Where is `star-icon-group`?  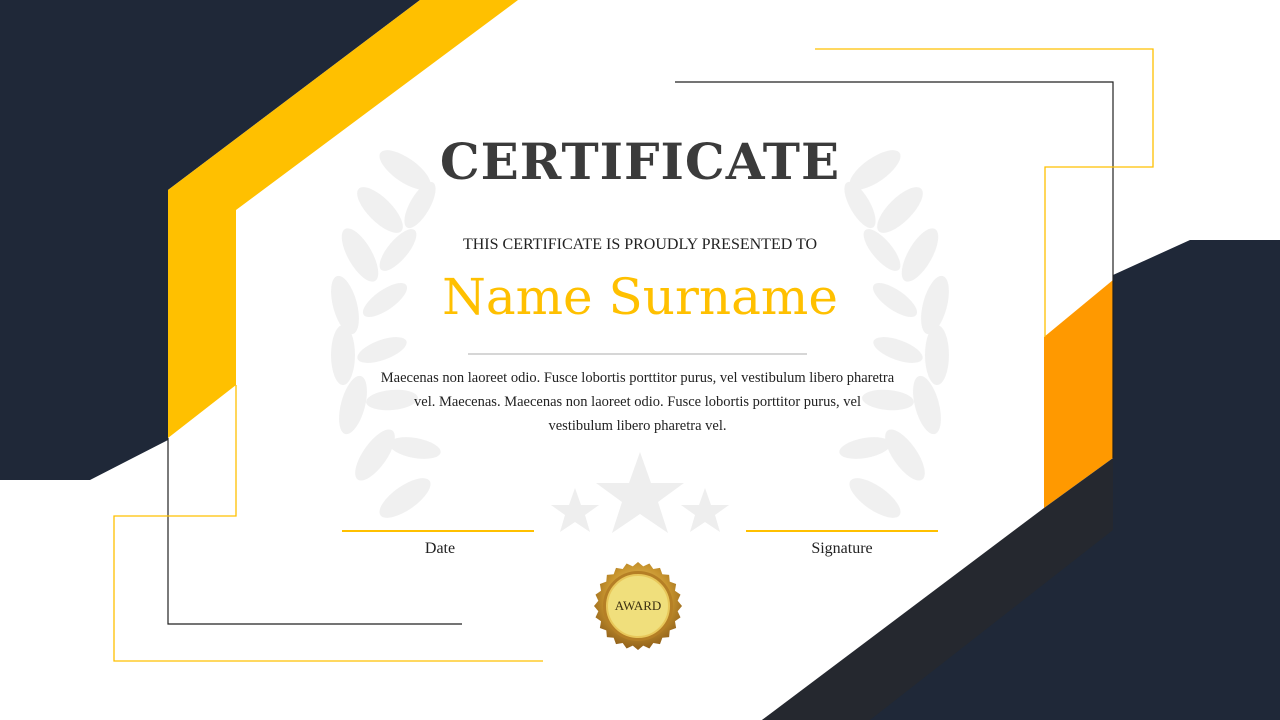 star-icon-group is located at coordinates (640, 492).